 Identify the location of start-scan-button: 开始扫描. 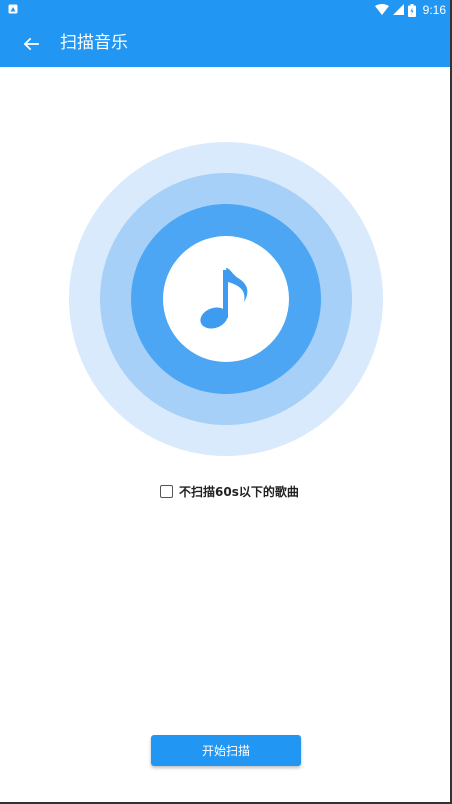
(226, 750).